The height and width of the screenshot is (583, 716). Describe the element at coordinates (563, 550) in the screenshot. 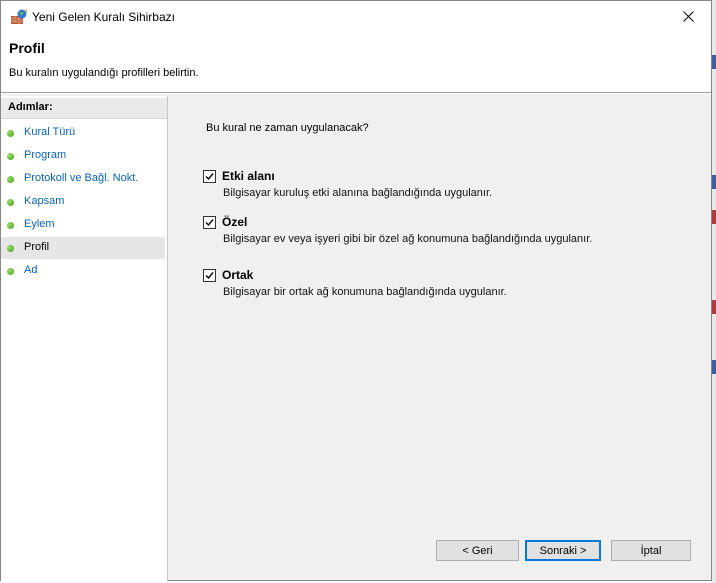

I see `next-button: Sonraki >` at that location.